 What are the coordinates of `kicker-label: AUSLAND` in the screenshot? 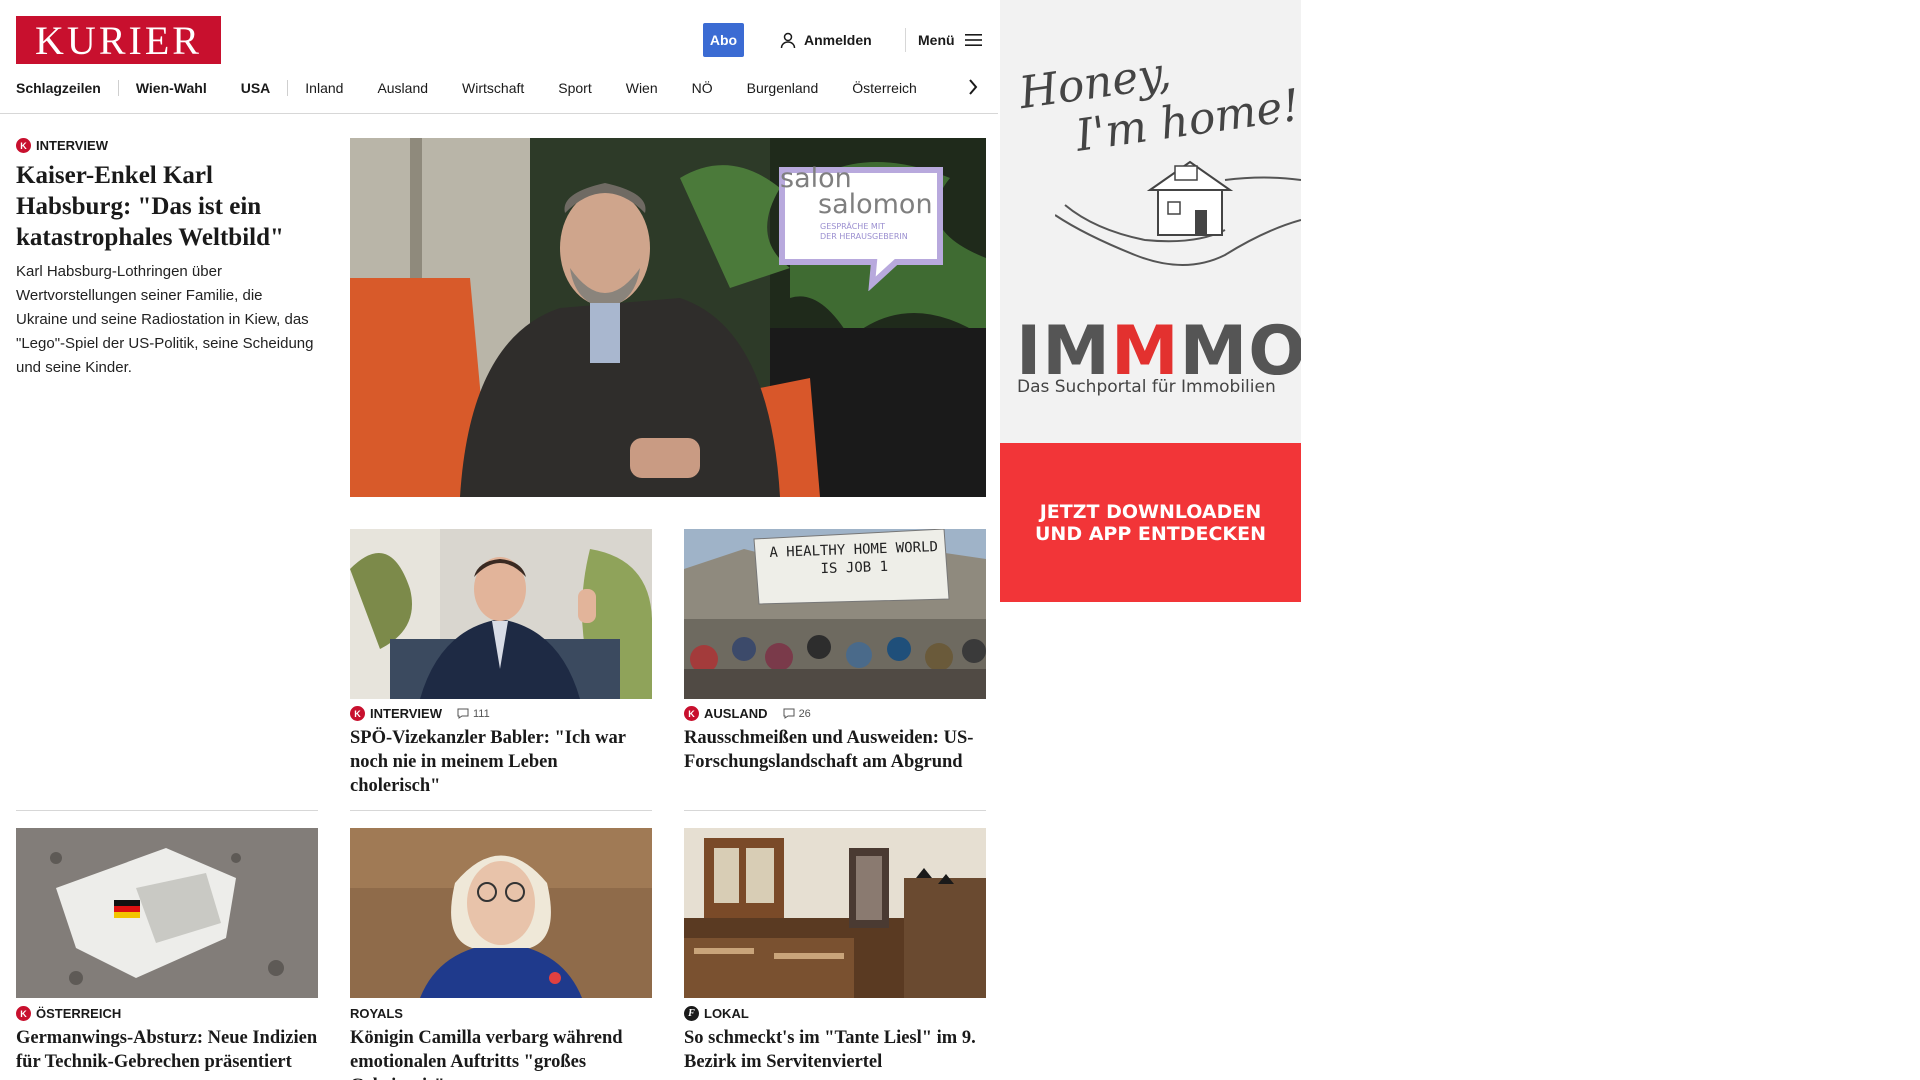 It's located at (736, 713).